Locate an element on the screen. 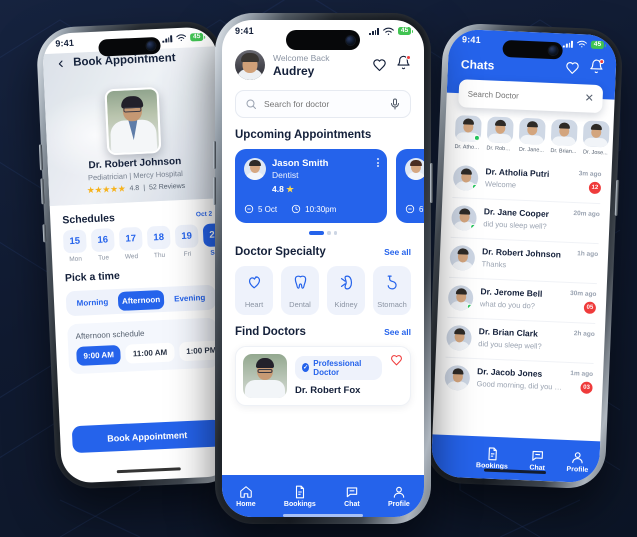 Image resolution: width=637 pixels, height=537 pixels. specialty-list: Heart Dental Kidney Stomach is located at coordinates (323, 286).